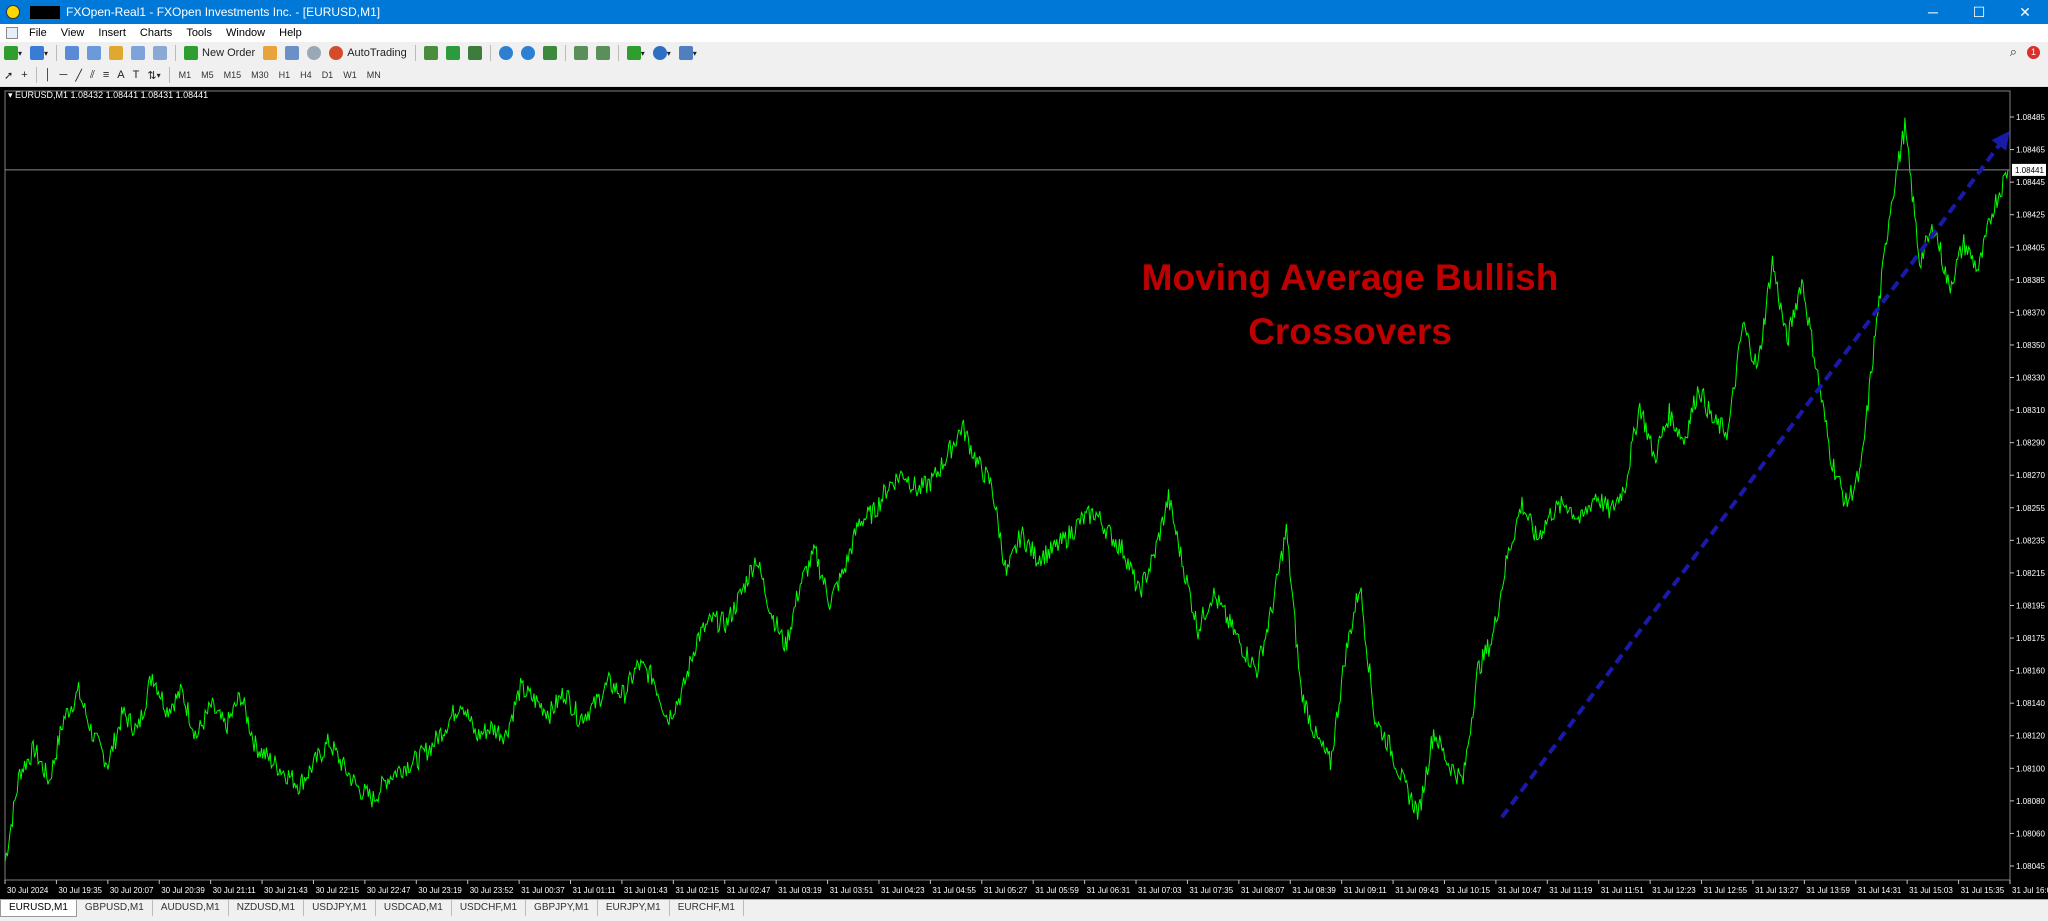  What do you see at coordinates (132, 890) in the screenshot?
I see `x-tick-label: 30 Jul 20:07` at bounding box center [132, 890].